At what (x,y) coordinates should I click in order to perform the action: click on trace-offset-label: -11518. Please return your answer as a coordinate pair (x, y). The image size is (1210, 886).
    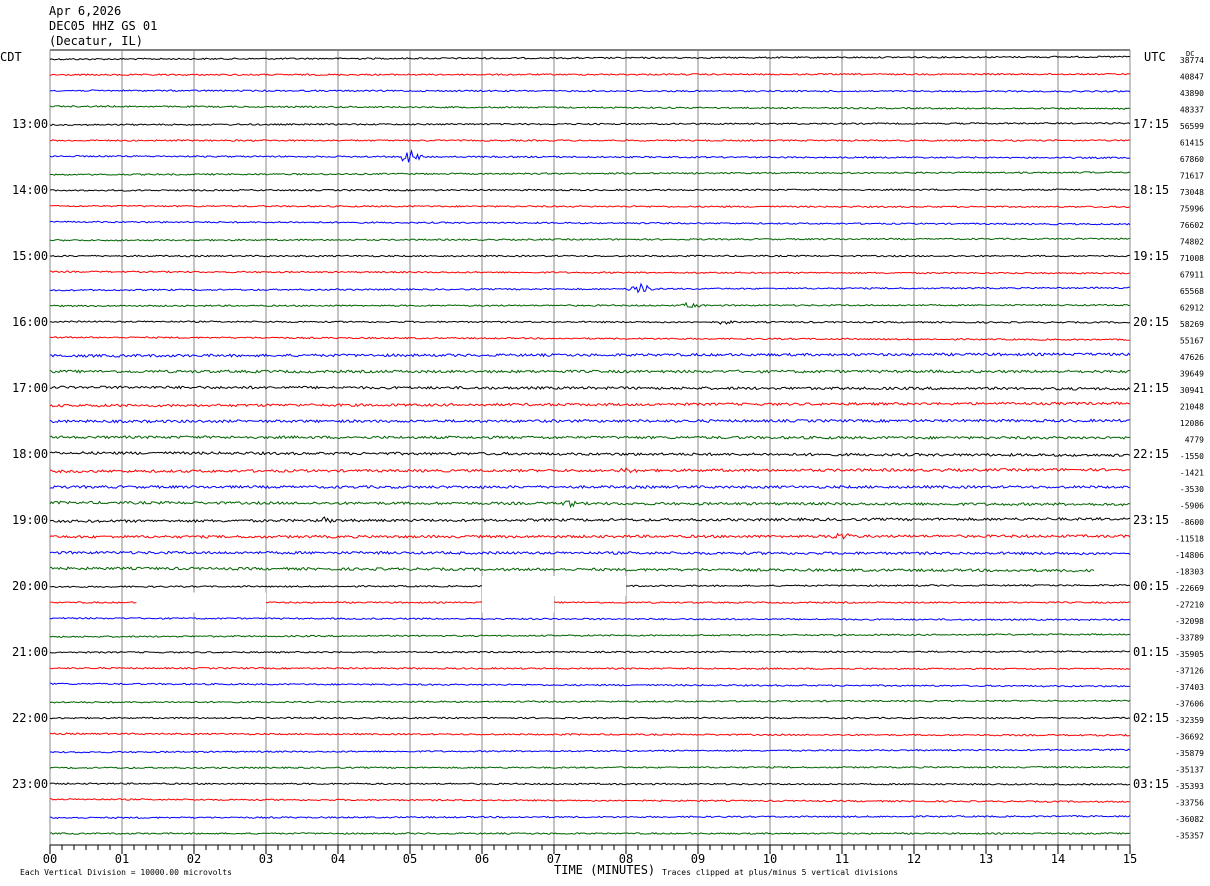
    Looking at the image, I should click on (1189, 539).